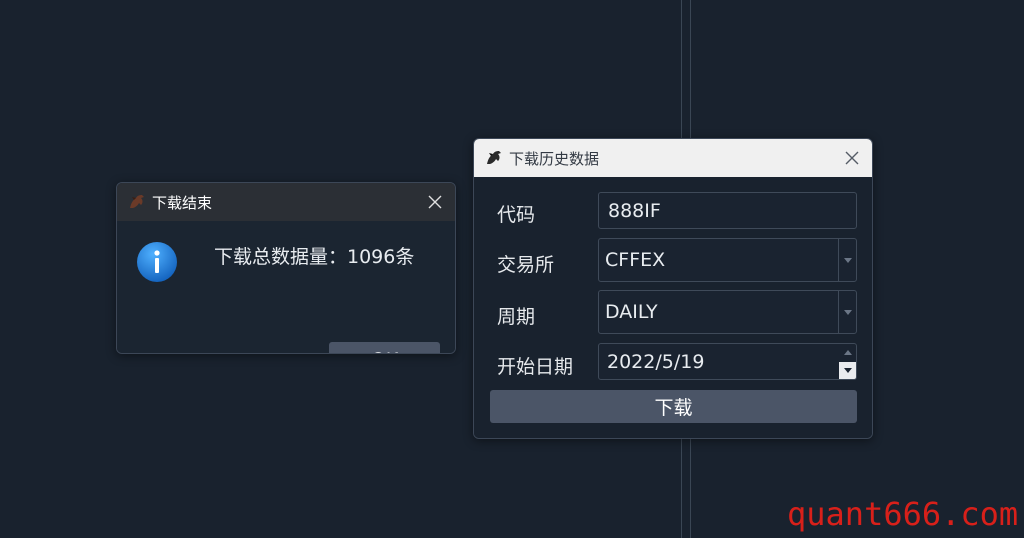 The width and height of the screenshot is (1024, 538). Describe the element at coordinates (635, 260) in the screenshot. I see `exchange-value: CFFEX` at that location.